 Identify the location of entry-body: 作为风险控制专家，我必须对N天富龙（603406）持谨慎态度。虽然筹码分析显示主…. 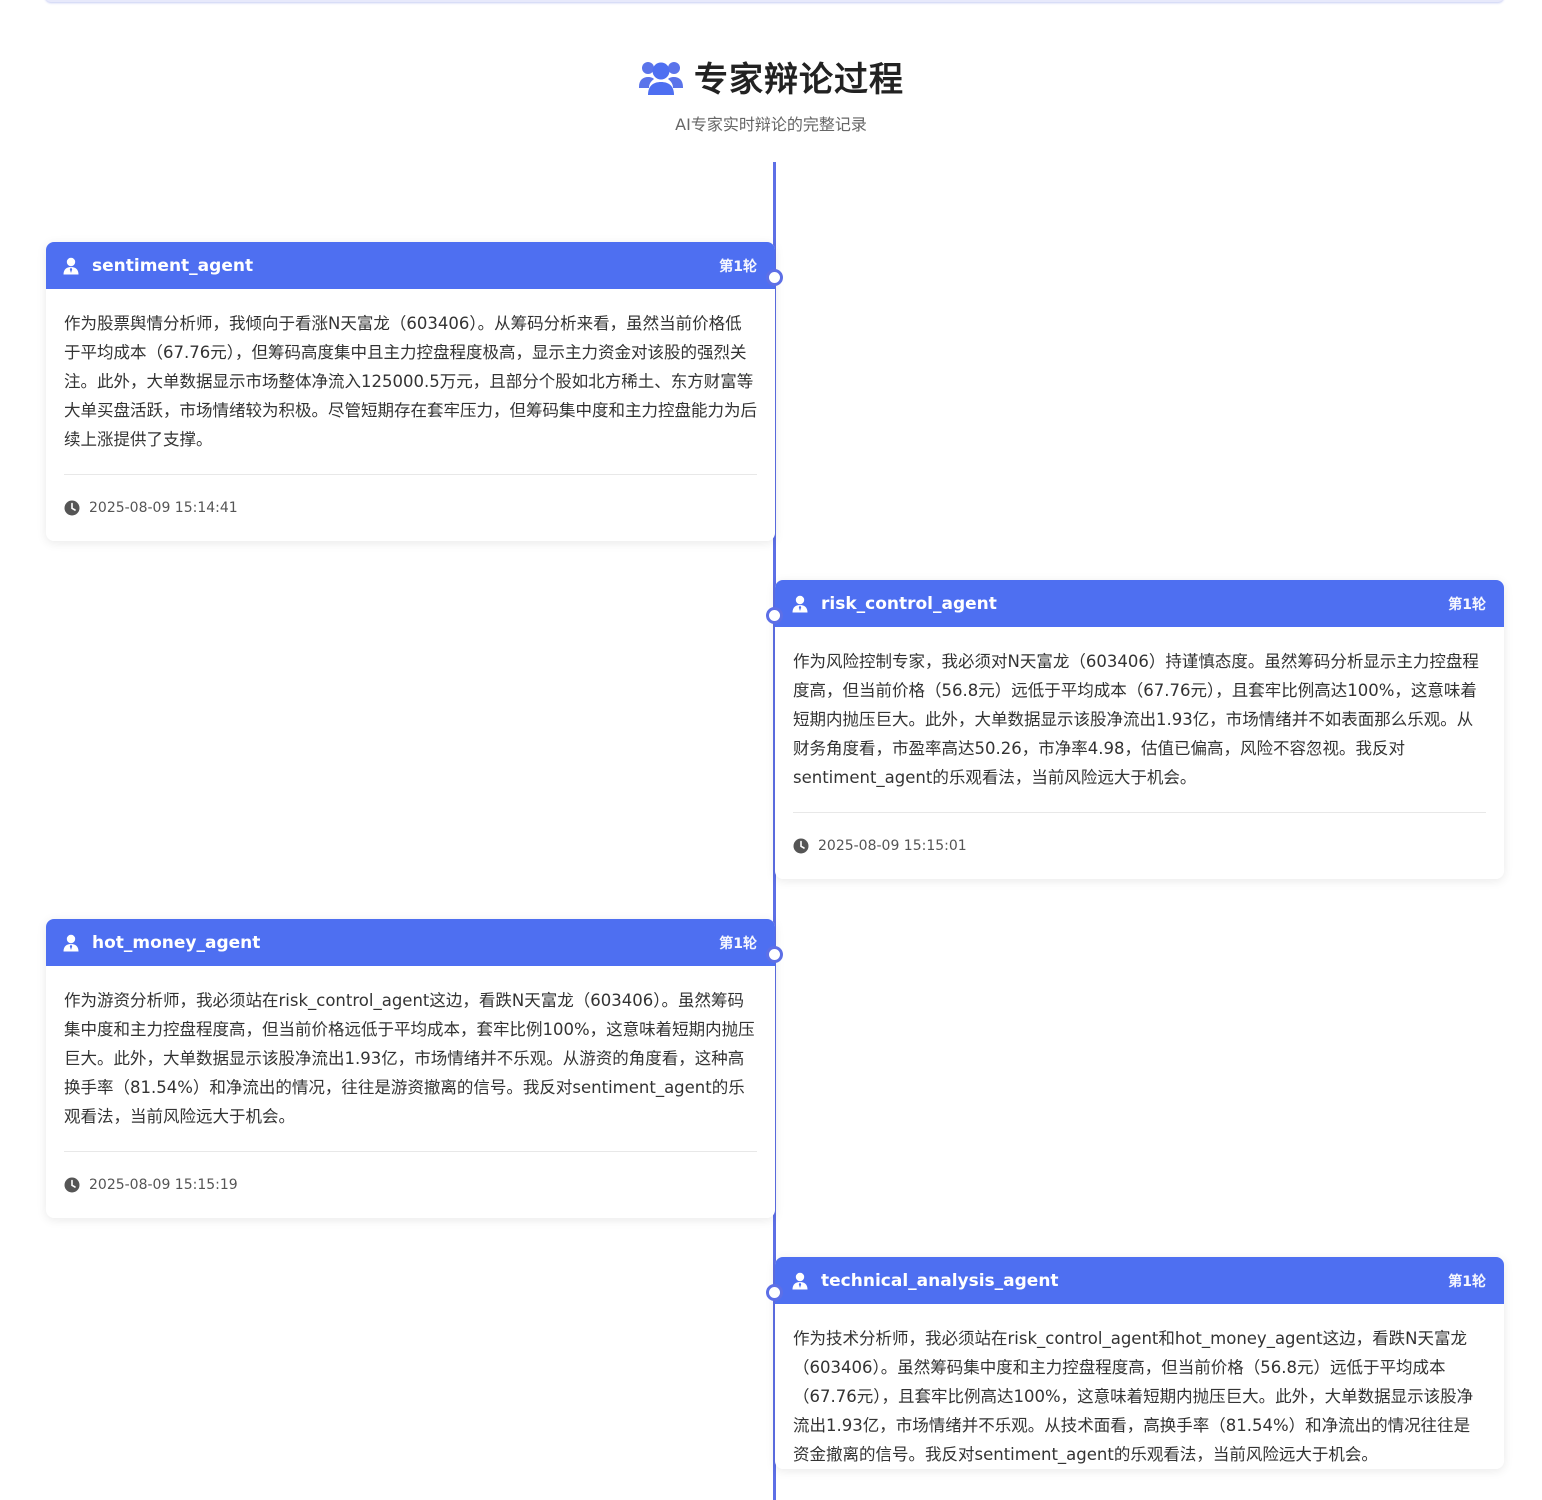
(1139, 753).